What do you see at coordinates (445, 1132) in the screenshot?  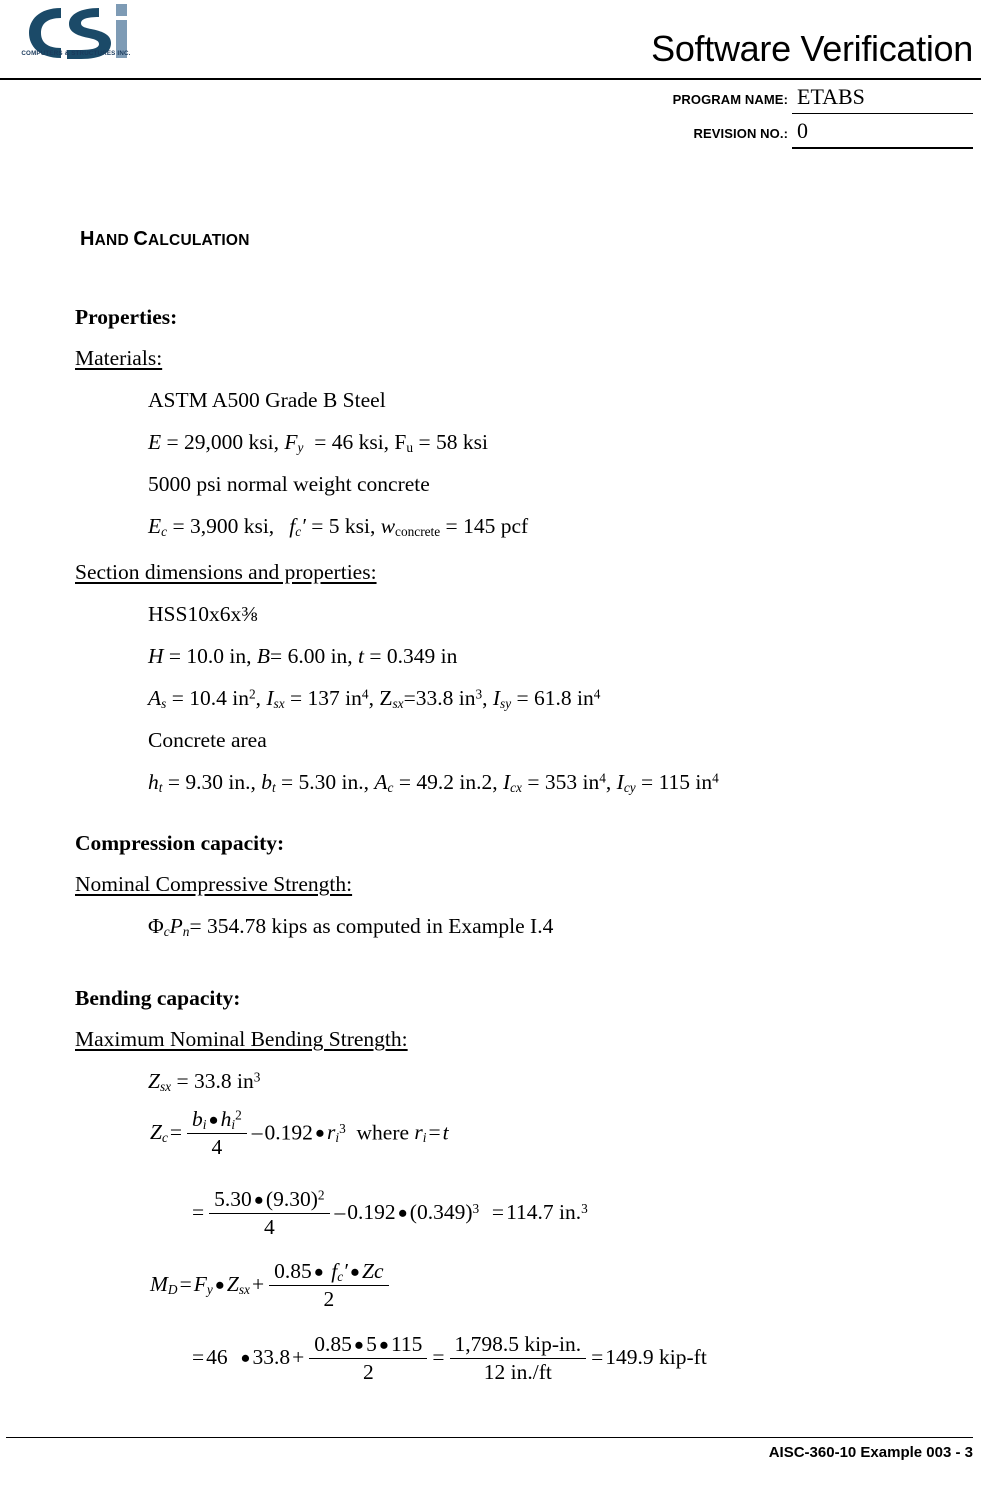 I see `eq-zc-rdef-rhs: t` at bounding box center [445, 1132].